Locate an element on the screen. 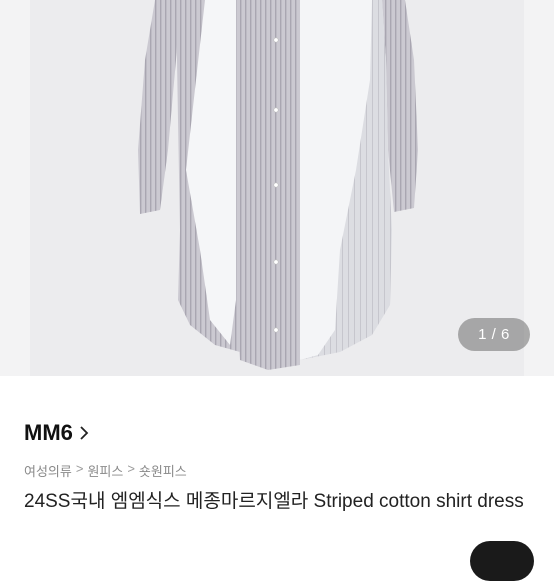 The image size is (554, 581). breadcrumb-item: 원피스 is located at coordinates (105, 470).